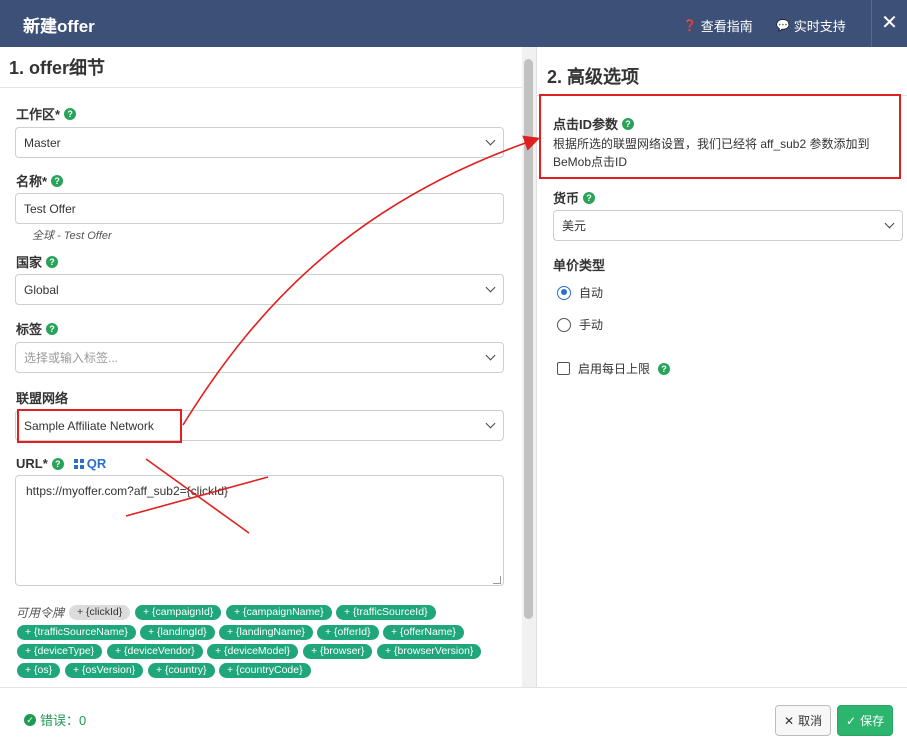  What do you see at coordinates (889, 223) in the screenshot?
I see `chevron-down-icon` at bounding box center [889, 223].